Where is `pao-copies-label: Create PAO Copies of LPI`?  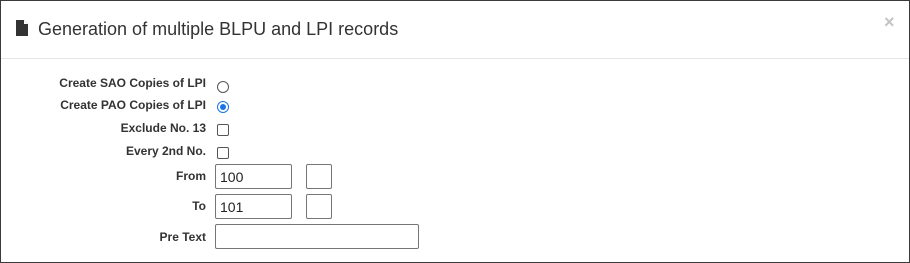
pao-copies-label: Create PAO Copies of LPI is located at coordinates (133, 105).